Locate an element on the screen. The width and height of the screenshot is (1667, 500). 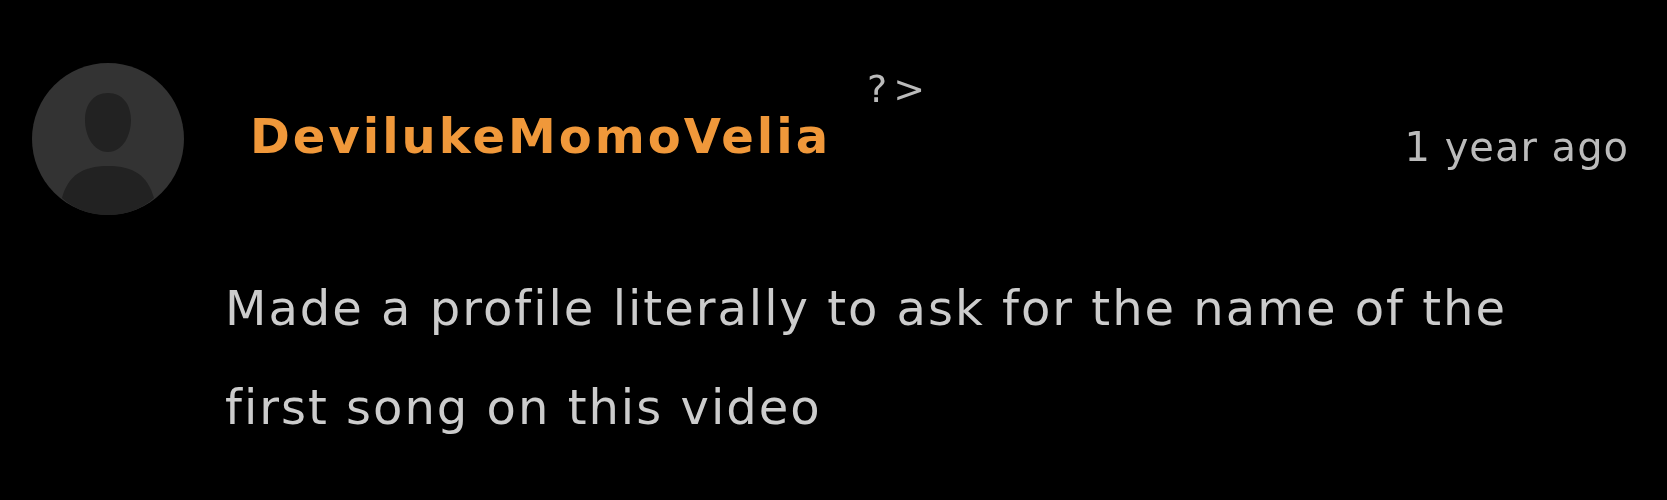
avatar-icon is located at coordinates (108, 139).